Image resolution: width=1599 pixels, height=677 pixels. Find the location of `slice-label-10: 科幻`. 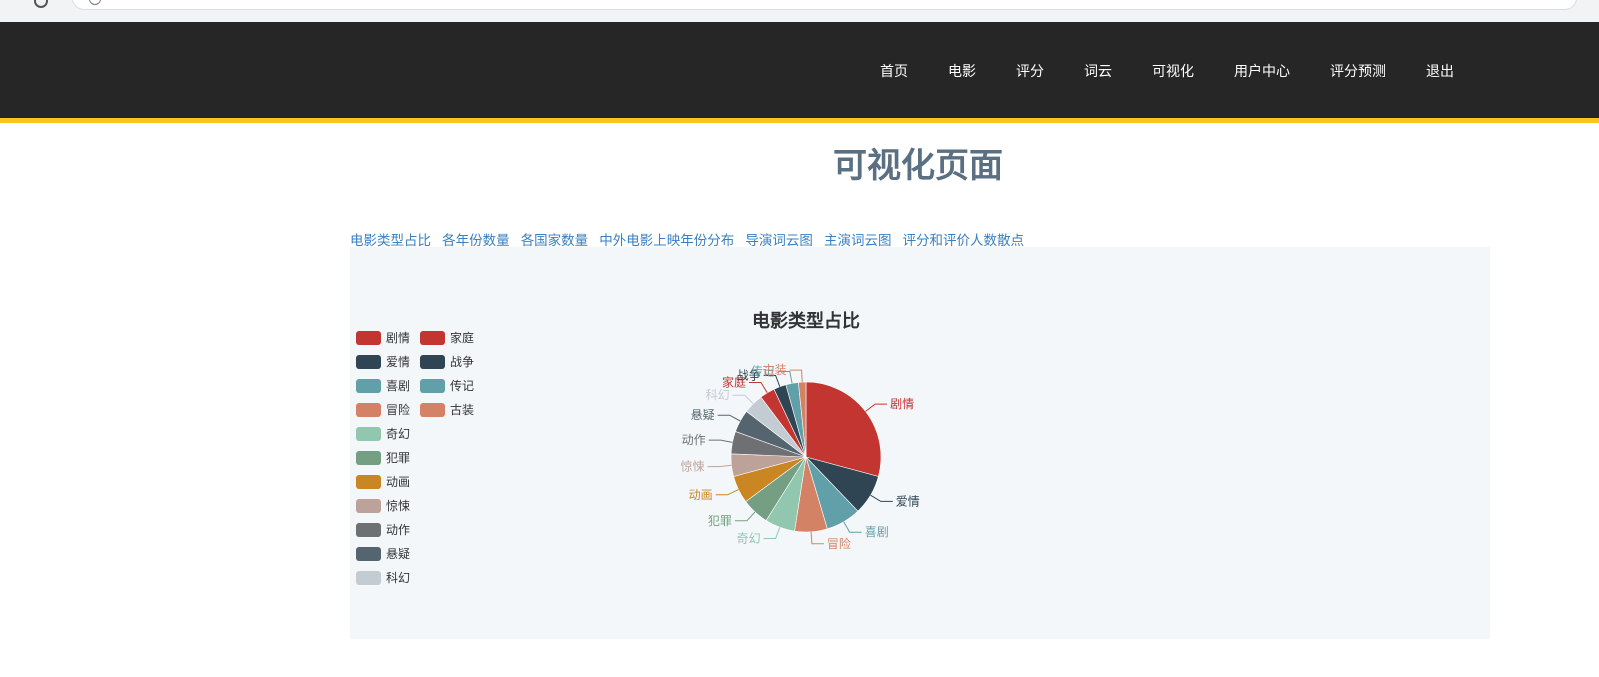

slice-label-10: 科幻 is located at coordinates (718, 395).